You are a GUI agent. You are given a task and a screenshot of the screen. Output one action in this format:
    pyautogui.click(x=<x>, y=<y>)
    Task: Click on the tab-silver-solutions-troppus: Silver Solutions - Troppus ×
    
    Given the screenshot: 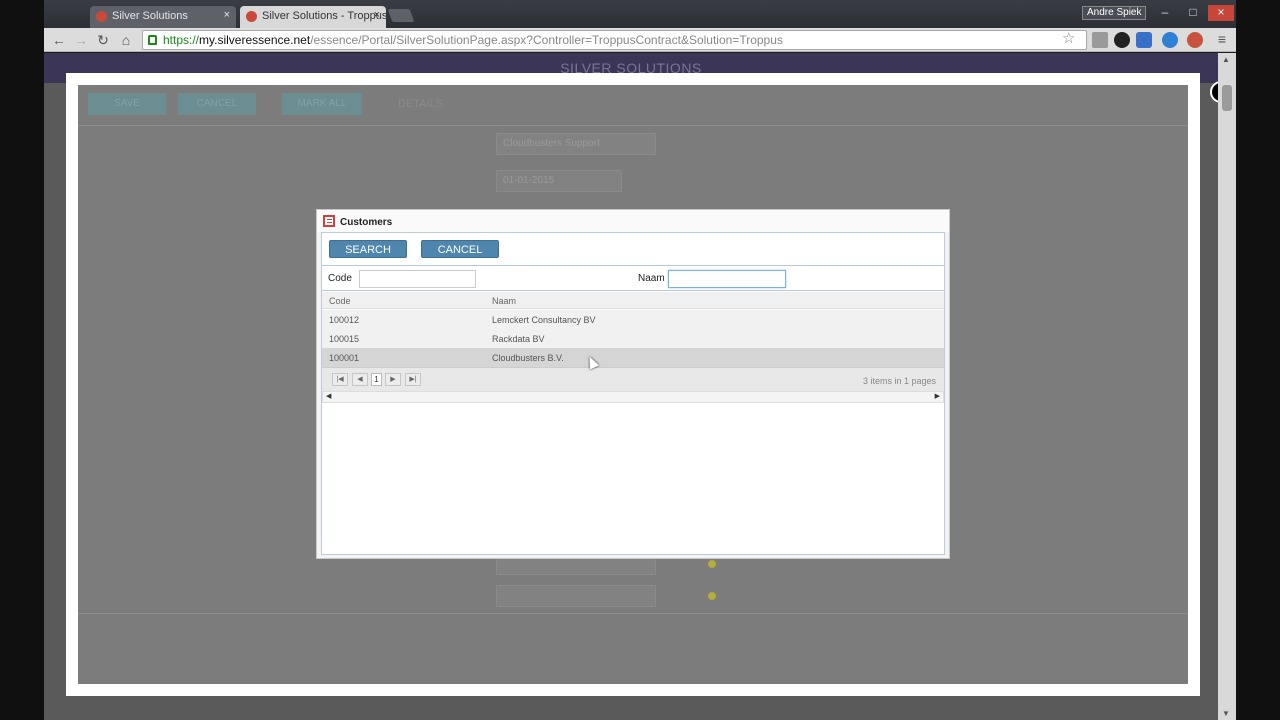 What is the action you would take?
    pyautogui.click(x=313, y=17)
    